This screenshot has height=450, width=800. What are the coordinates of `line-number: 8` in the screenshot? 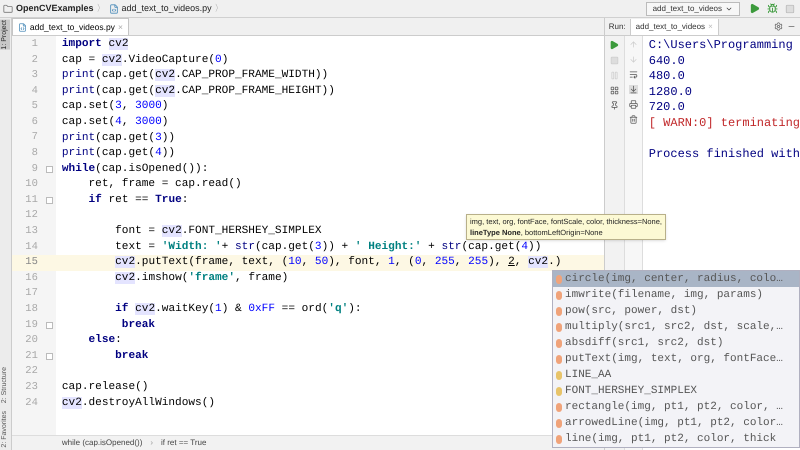 It's located at (34, 154).